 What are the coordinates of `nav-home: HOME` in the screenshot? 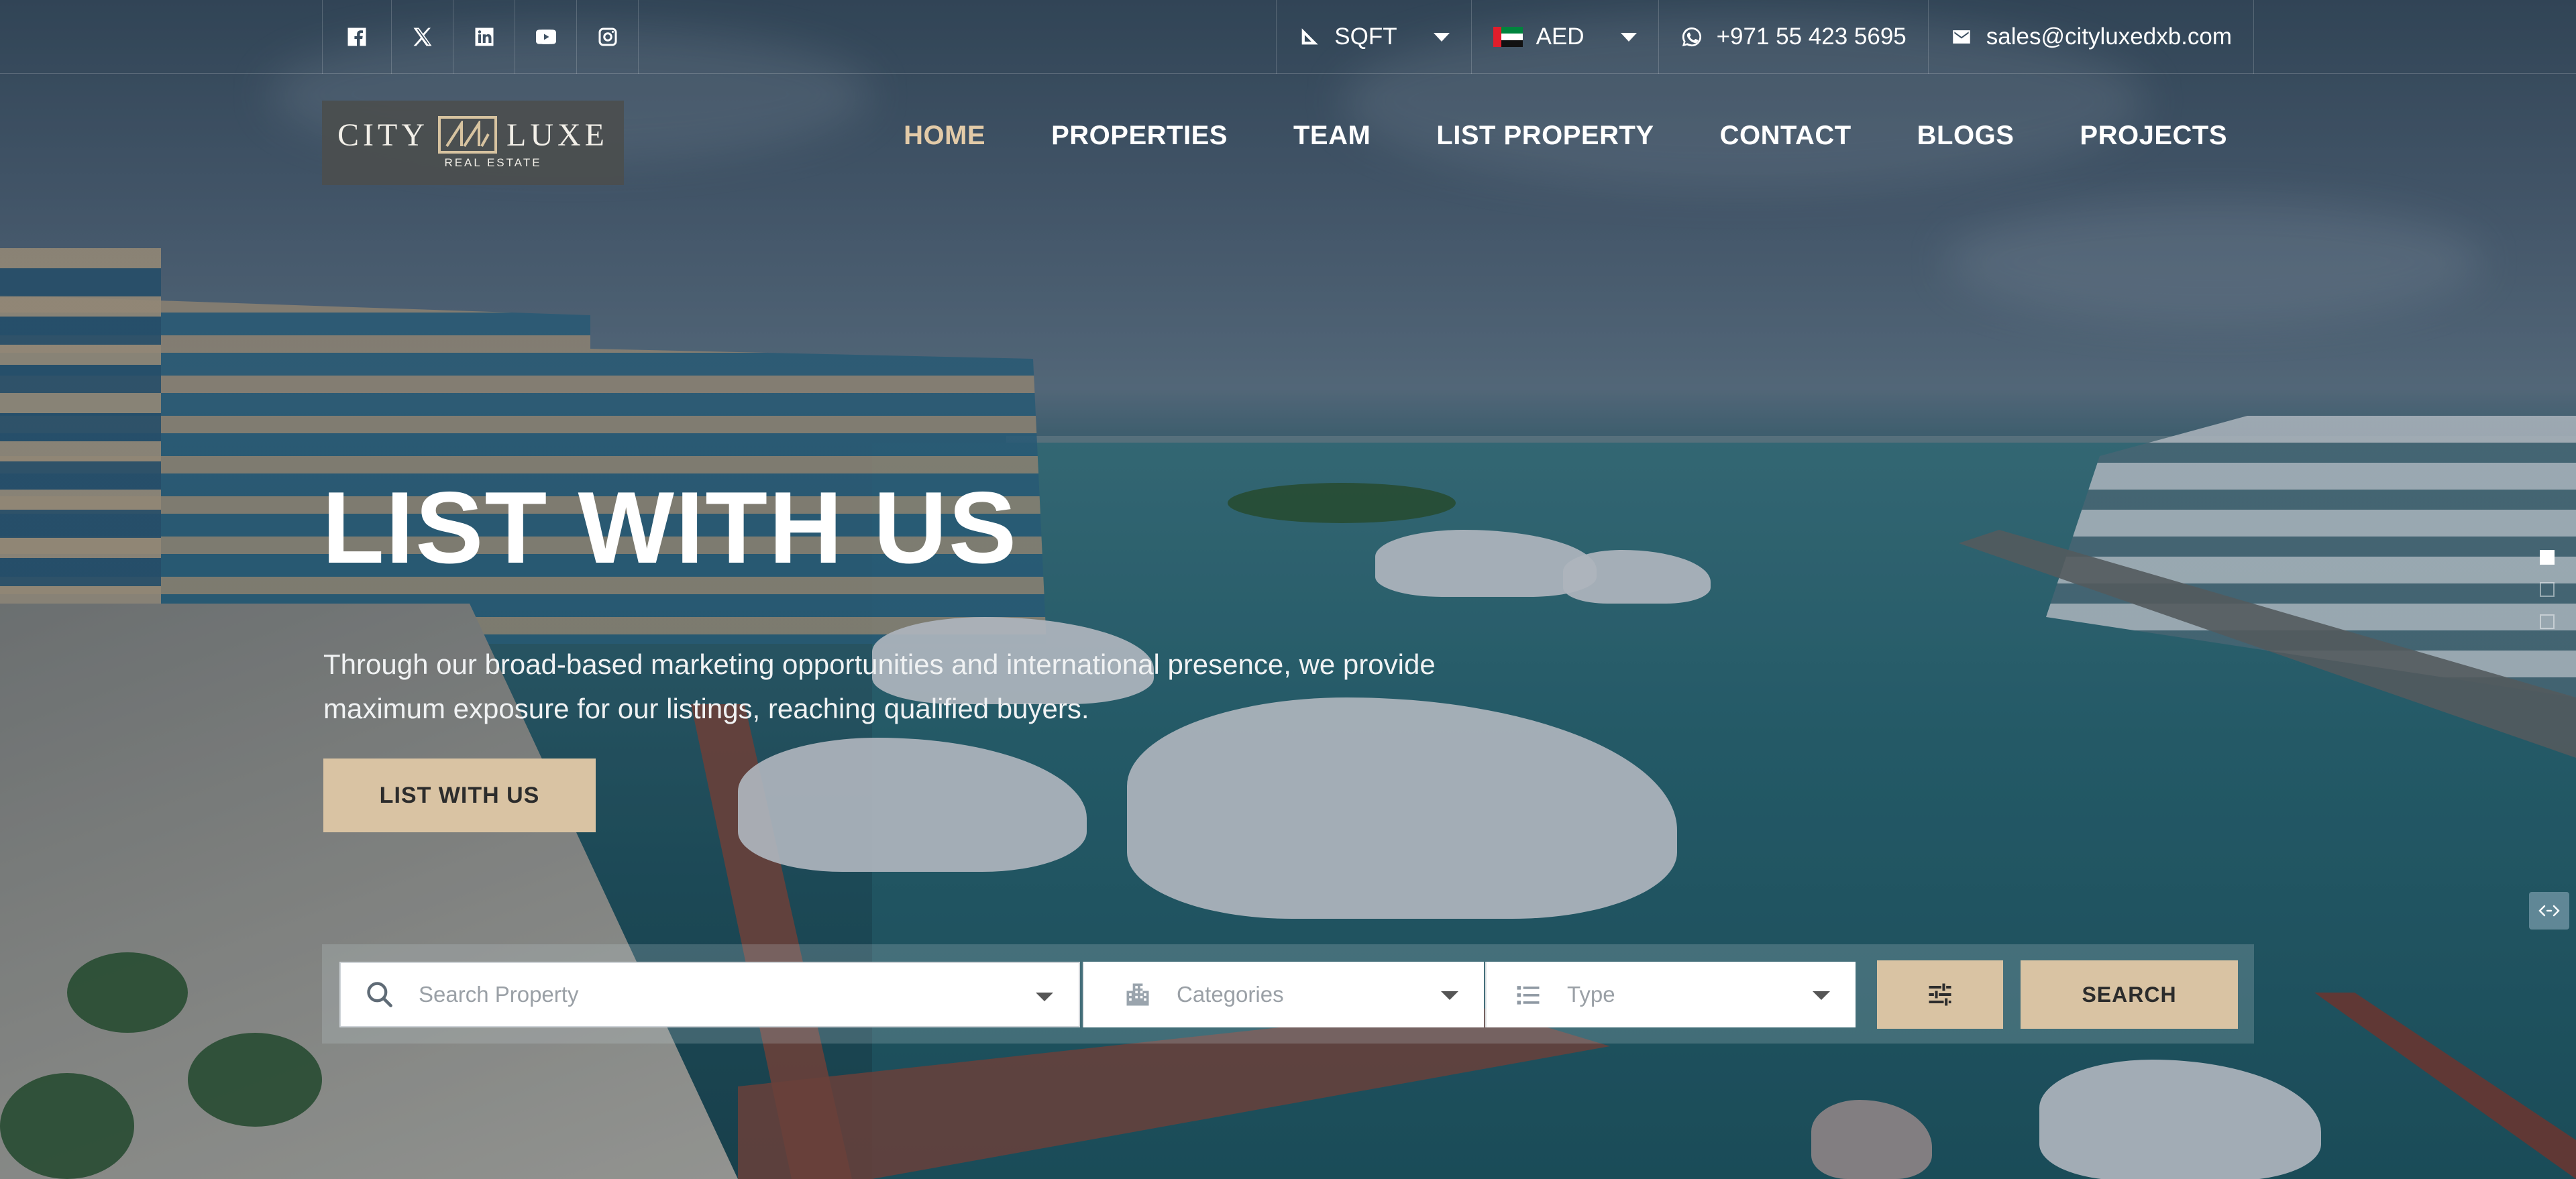 It's located at (944, 136).